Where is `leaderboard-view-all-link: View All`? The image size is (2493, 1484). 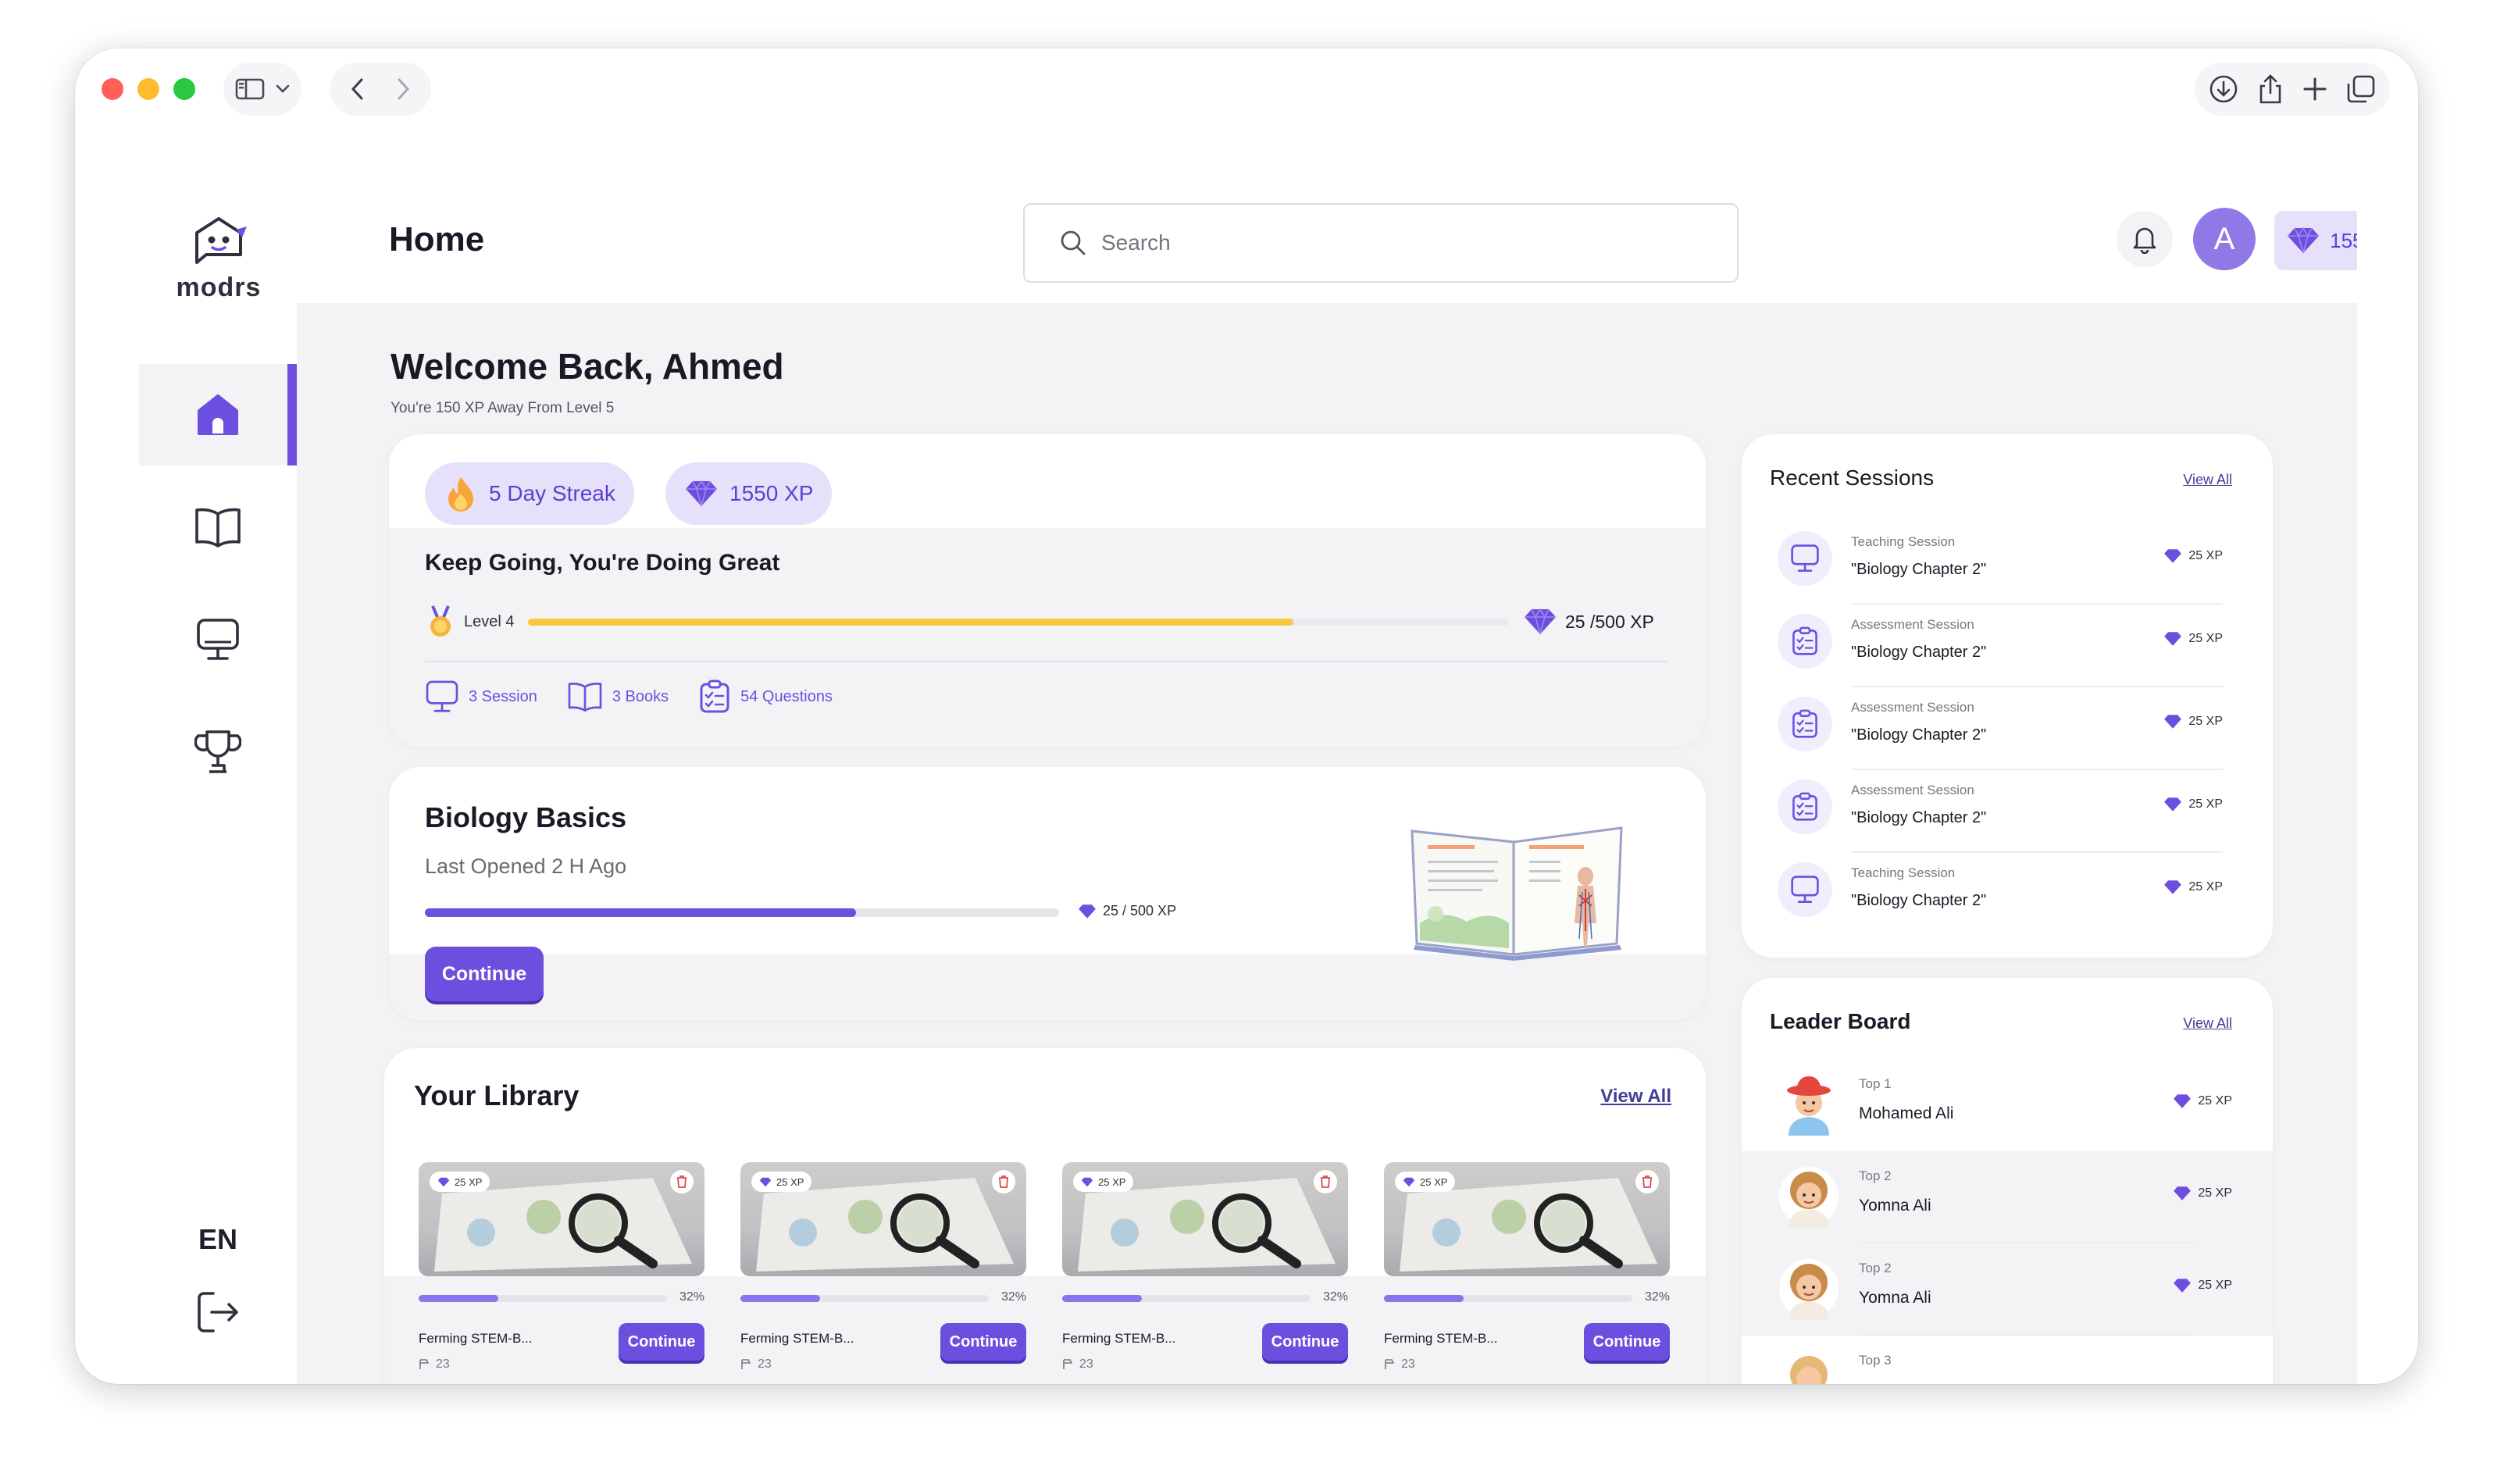 leaderboard-view-all-link: View All is located at coordinates (2207, 1023).